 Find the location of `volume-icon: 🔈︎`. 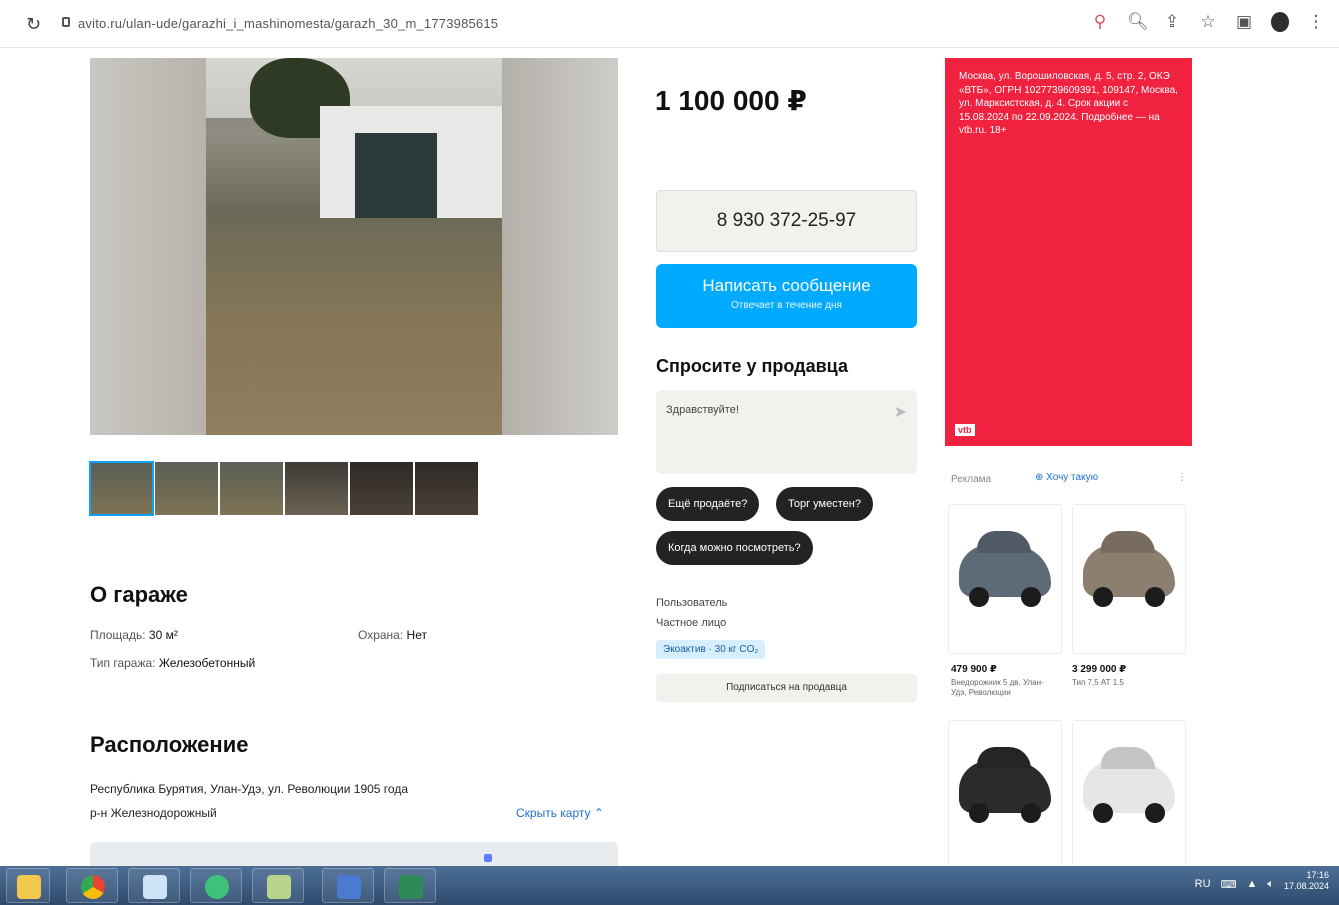

volume-icon: 🔈︎ is located at coordinates (1270, 884).